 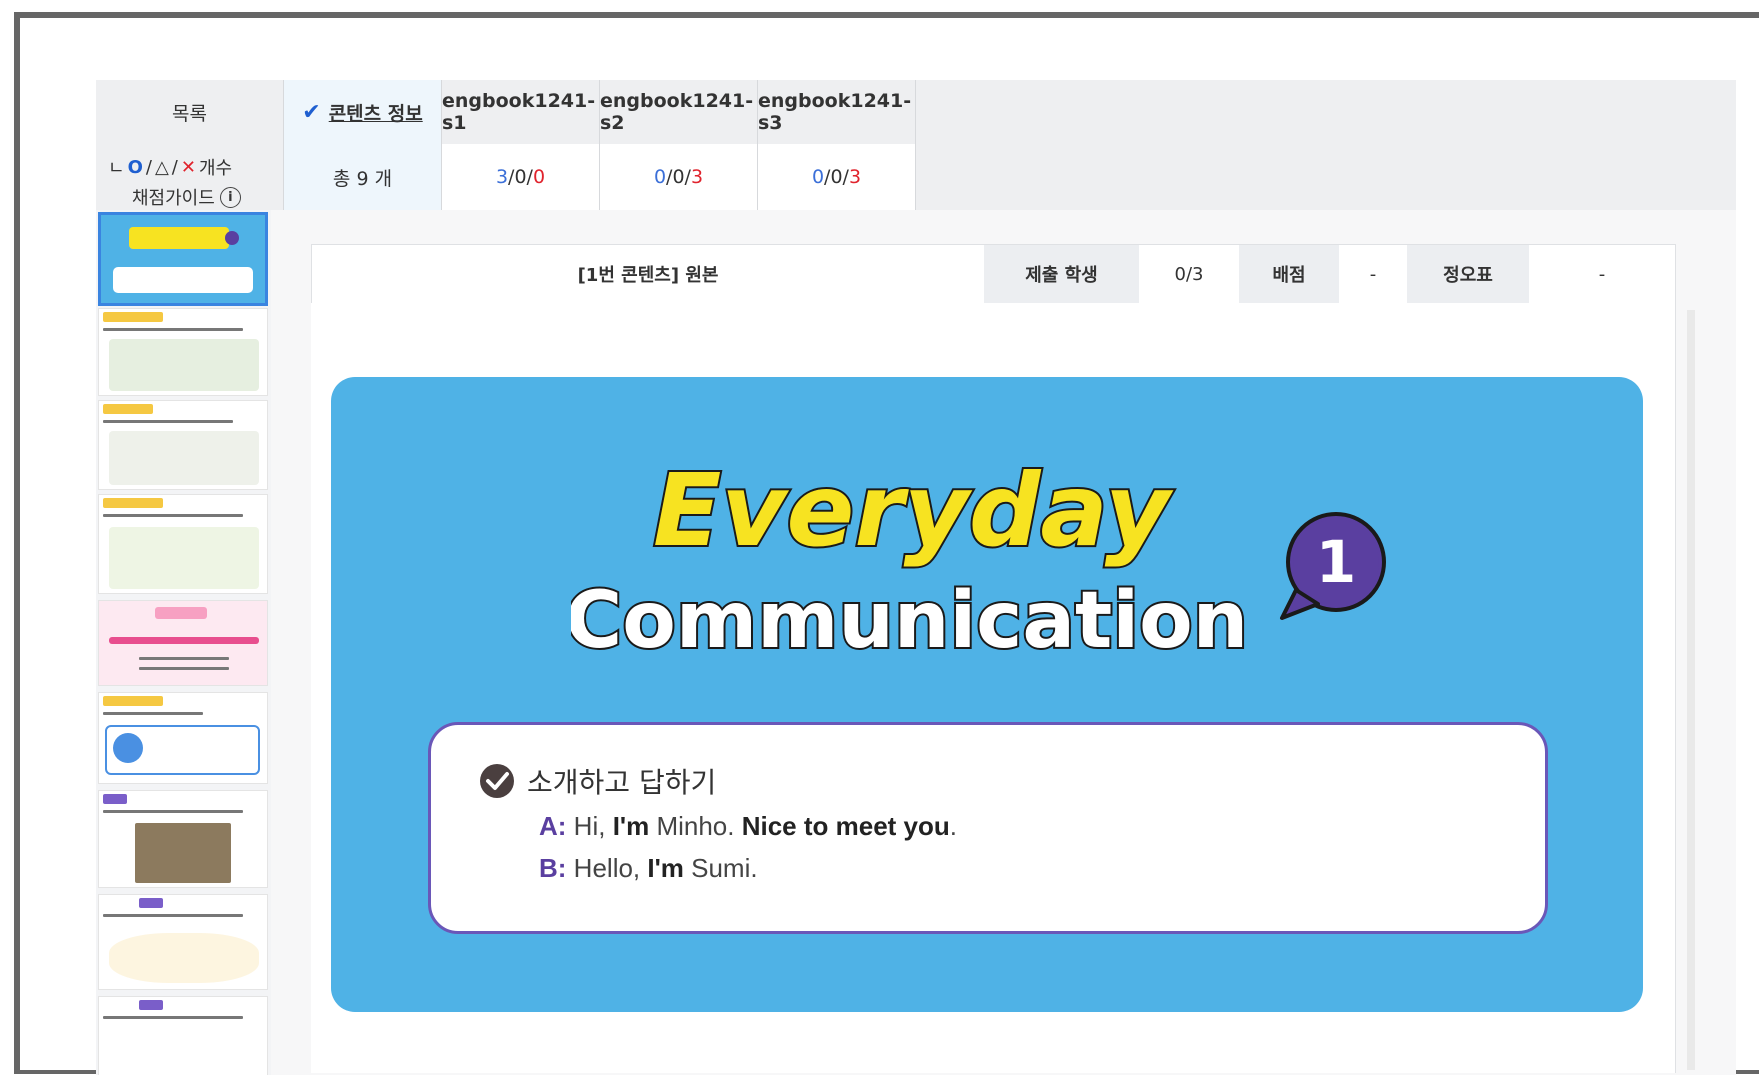 I want to click on badge-number: 1, so click(x=1336, y=562).